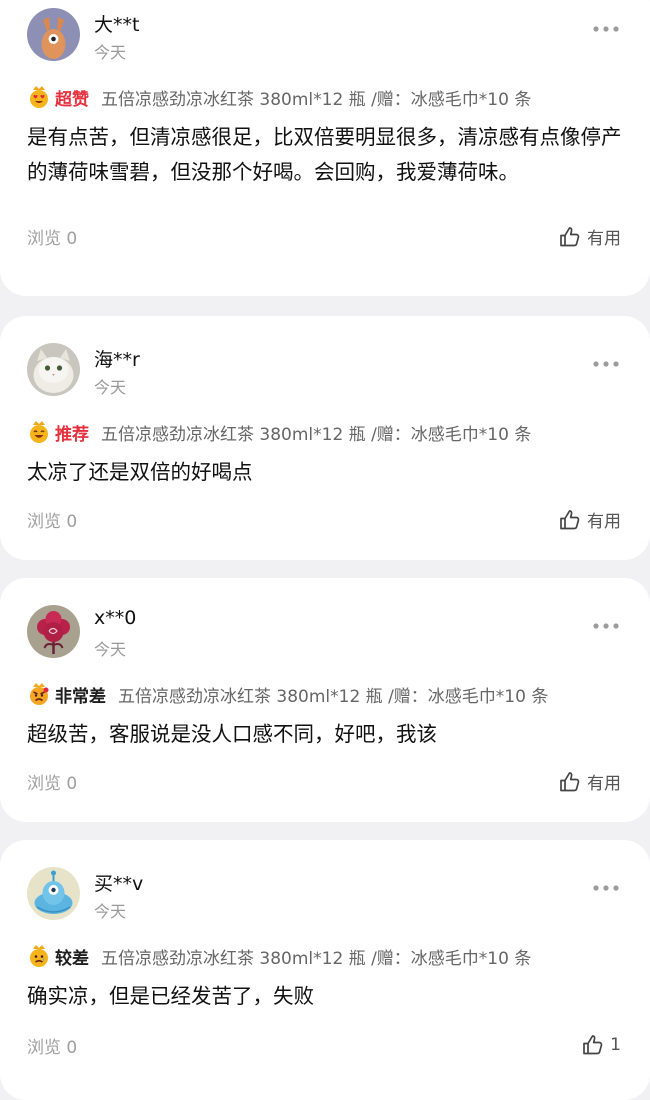 Image resolution: width=650 pixels, height=1100 pixels. I want to click on helpful-button: 1, so click(601, 1045).